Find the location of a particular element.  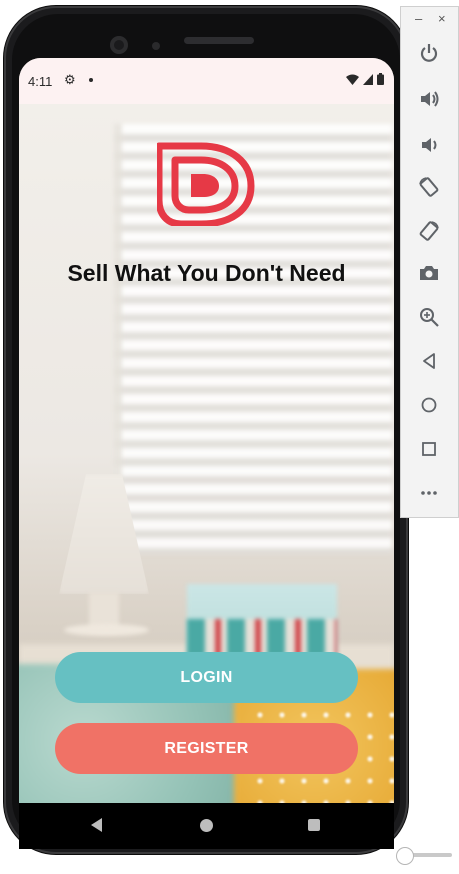

emulator-titlebar: – × is located at coordinates (429, 20).